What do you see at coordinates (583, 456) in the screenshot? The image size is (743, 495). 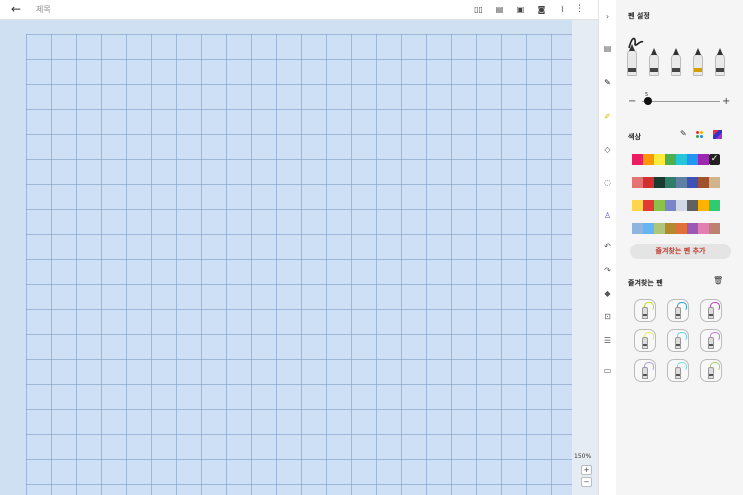 I see `zoom-level: 150%` at bounding box center [583, 456].